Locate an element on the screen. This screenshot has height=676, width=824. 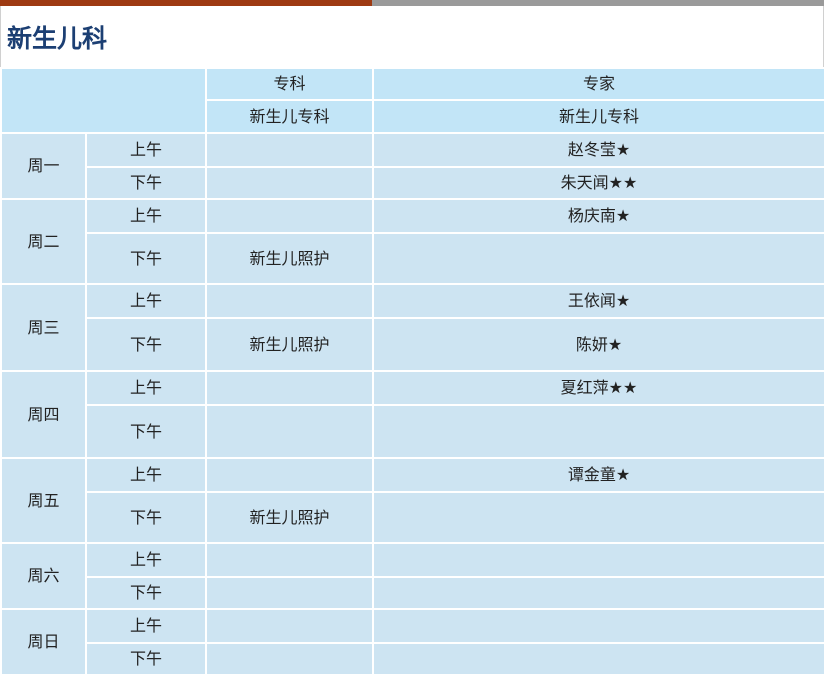
table-row: 周一 上午 赵冬莹★ is located at coordinates (412, 166).